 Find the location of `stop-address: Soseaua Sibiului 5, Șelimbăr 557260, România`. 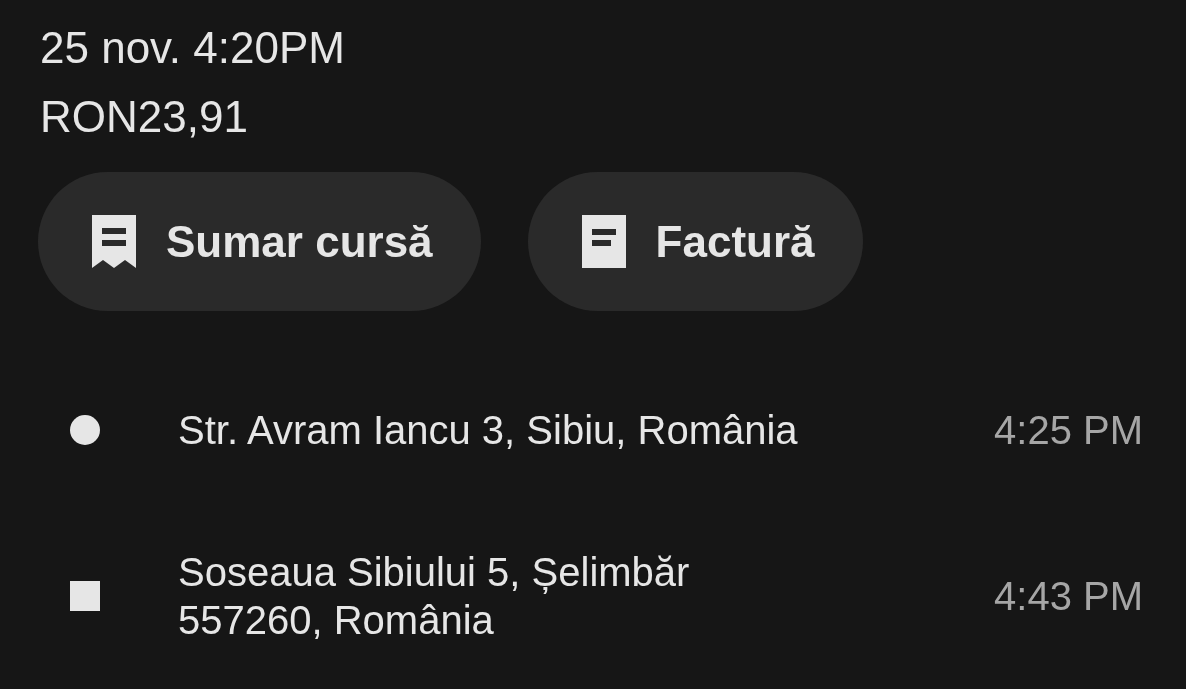

stop-address: Soseaua Sibiului 5, Șelimbăr 557260, România is located at coordinates (434, 596).